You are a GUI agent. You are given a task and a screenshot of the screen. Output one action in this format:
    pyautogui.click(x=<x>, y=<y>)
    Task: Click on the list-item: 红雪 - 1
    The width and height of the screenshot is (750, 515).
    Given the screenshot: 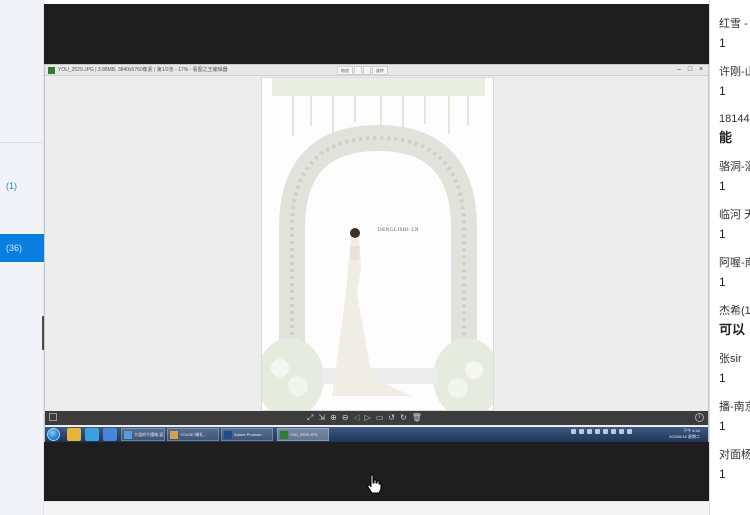 What is the action you would take?
    pyautogui.click(x=734, y=34)
    